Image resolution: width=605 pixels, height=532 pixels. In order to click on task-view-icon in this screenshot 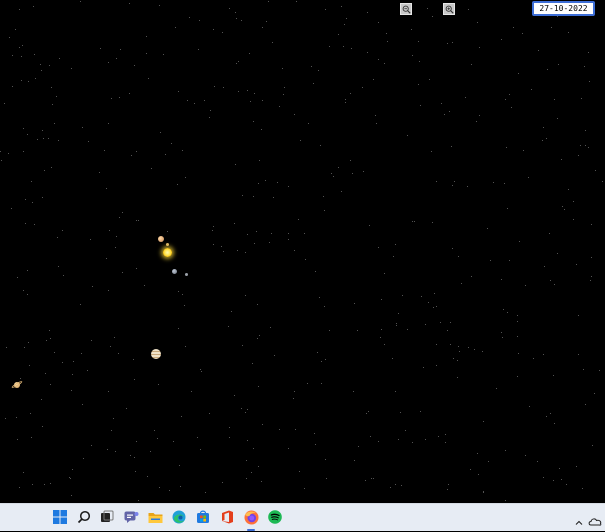, I will do `click(107, 517)`.